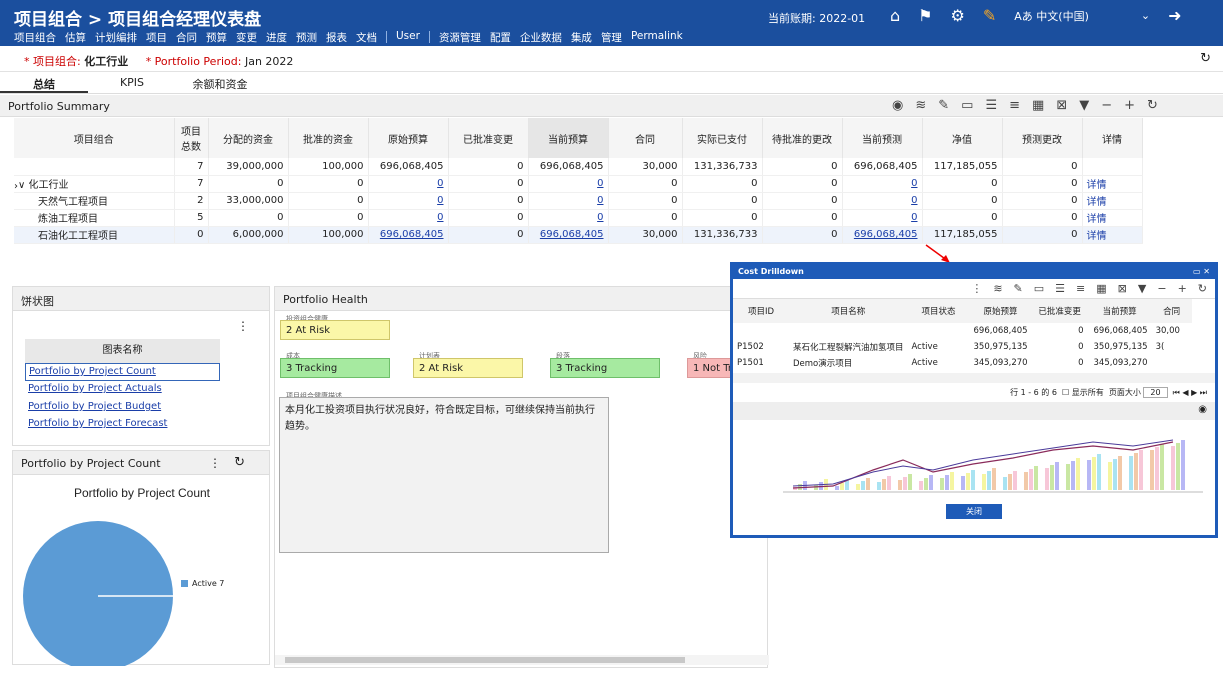 This screenshot has height=677, width=1223. What do you see at coordinates (122, 372) in the screenshot?
I see `chart-list-item: Portfolio by Project Count` at bounding box center [122, 372].